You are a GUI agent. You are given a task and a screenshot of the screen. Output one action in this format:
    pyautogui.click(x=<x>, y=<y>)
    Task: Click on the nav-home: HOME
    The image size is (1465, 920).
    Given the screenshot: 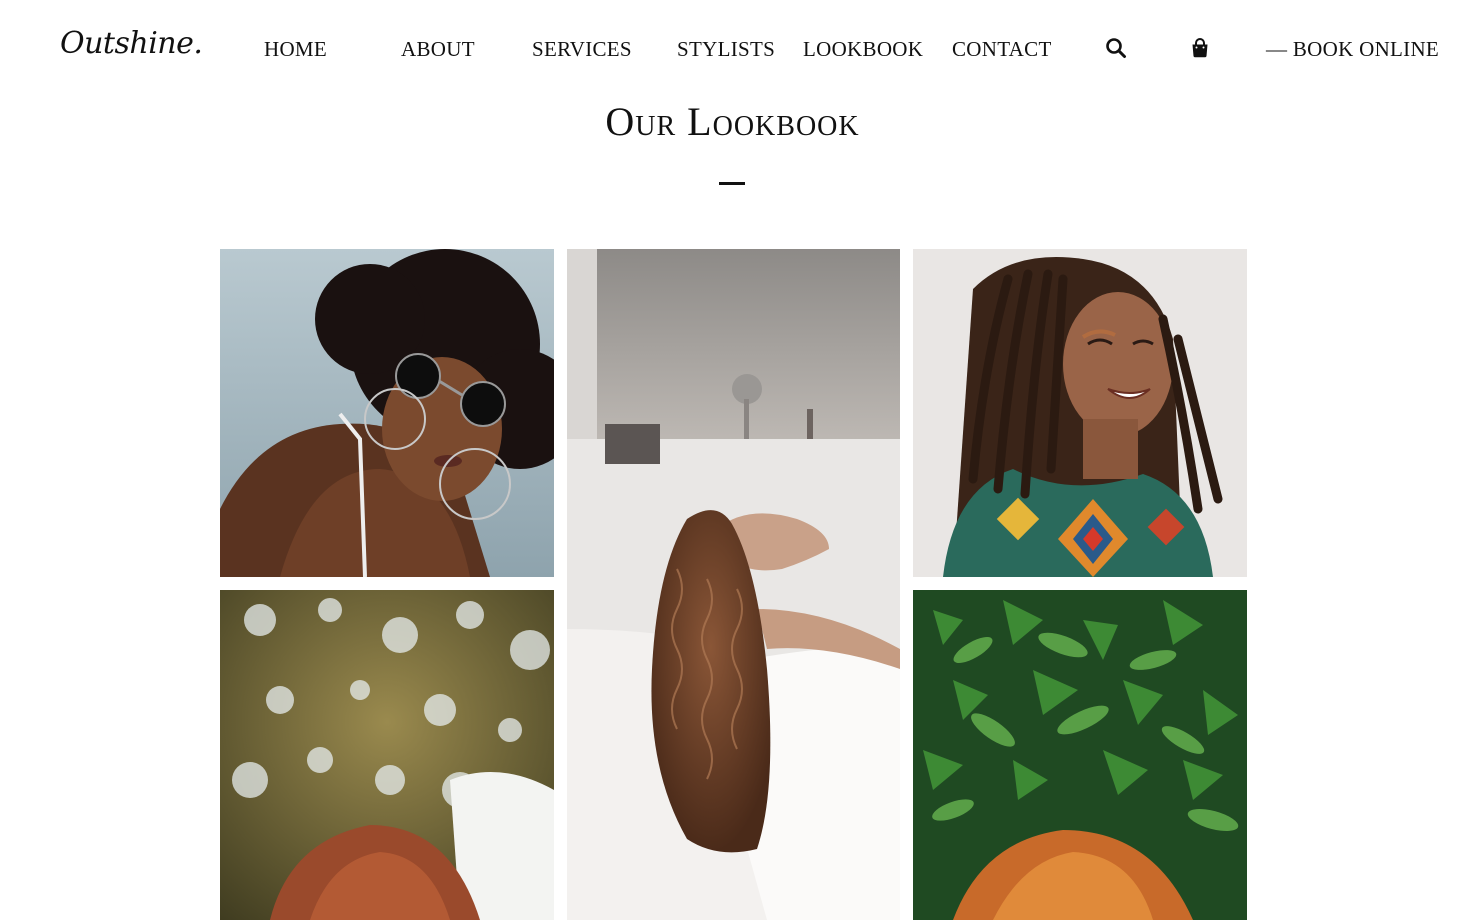 What is the action you would take?
    pyautogui.click(x=295, y=49)
    